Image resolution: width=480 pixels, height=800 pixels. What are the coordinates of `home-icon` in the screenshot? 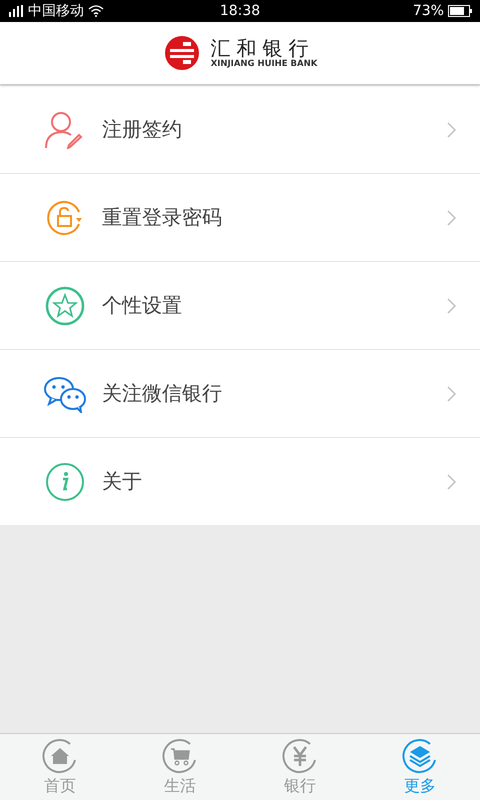 It's located at (60, 756).